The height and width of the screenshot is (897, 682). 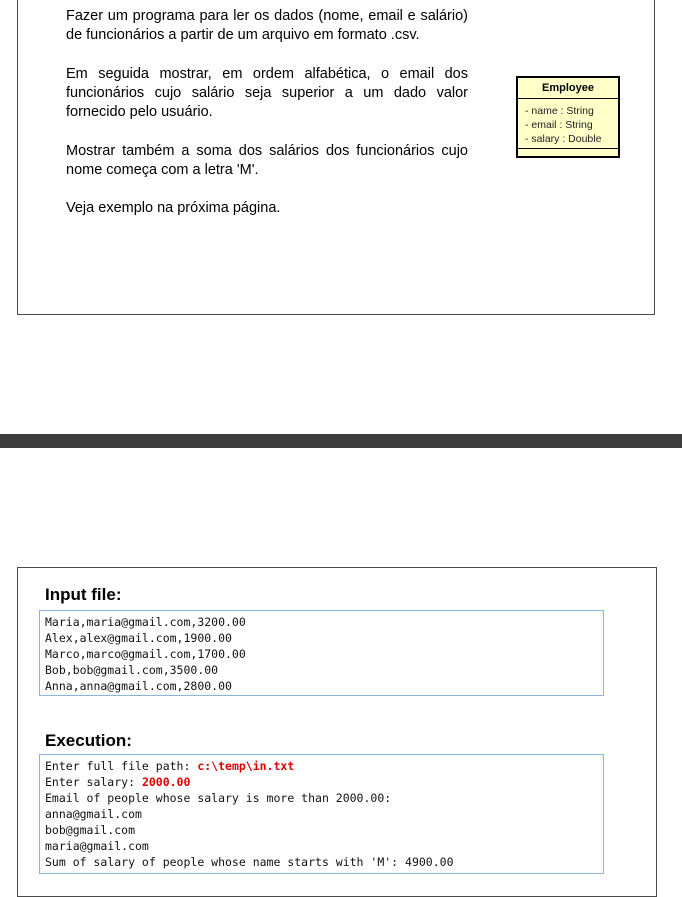 I want to click on execution-line: anna@gmail.com, so click(x=93, y=814).